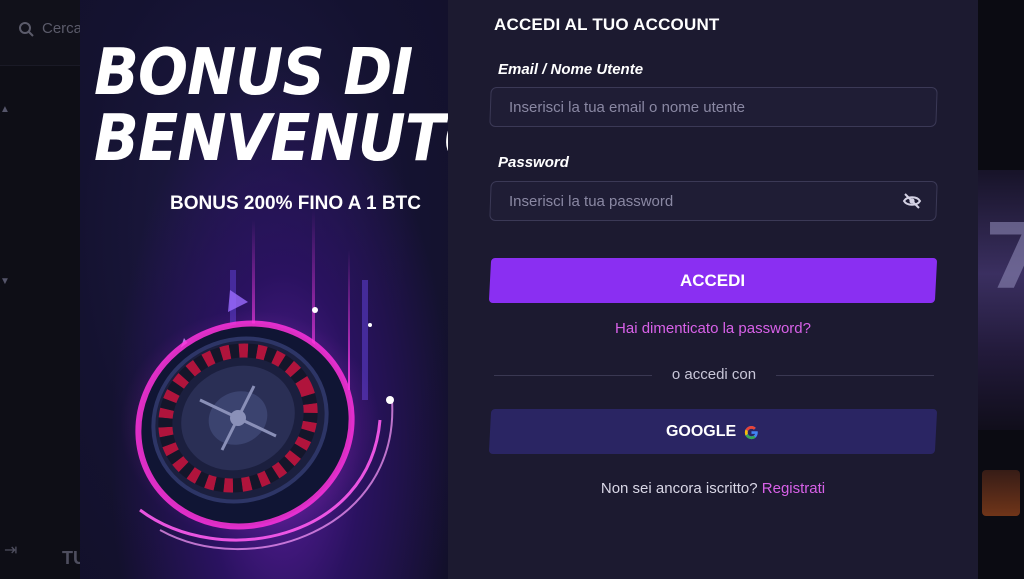 The width and height of the screenshot is (1024, 579). I want to click on password-field-box, so click(713, 201).